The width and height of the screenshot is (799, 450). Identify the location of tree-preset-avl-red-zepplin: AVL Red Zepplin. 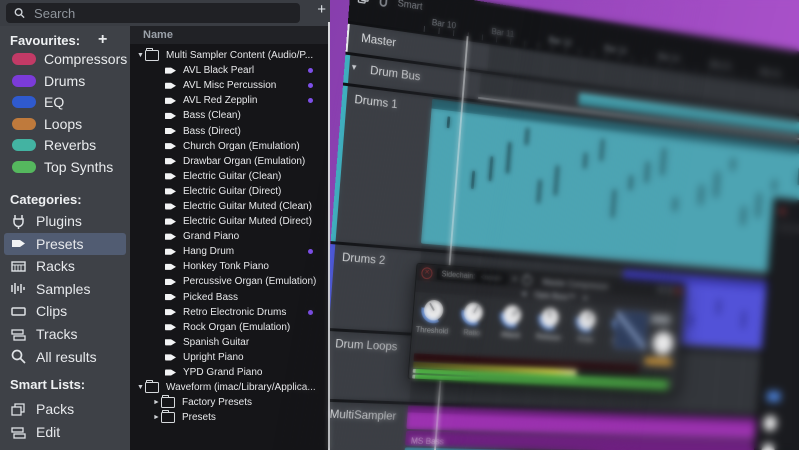
(229, 100).